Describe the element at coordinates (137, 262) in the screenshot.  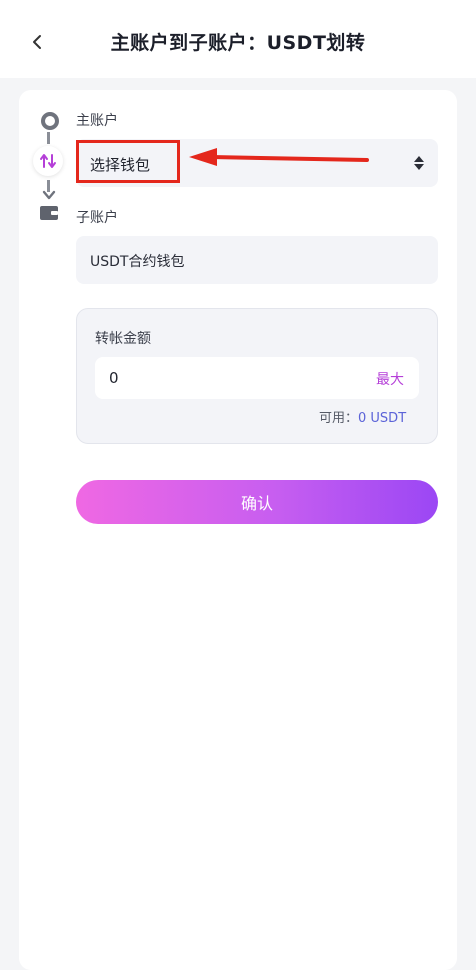
I see `sub-account-value: USDT合约钱包` at that location.